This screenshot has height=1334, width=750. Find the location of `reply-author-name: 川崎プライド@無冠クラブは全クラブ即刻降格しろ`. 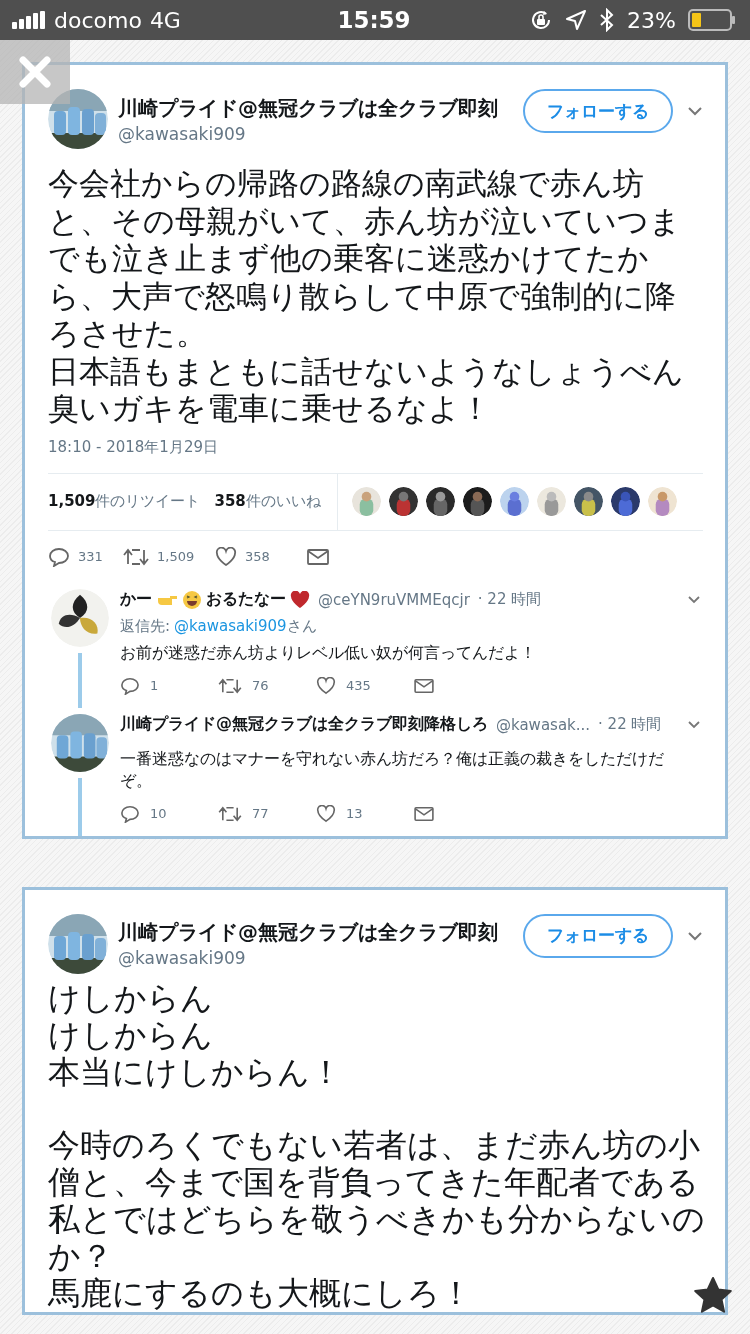

reply-author-name: 川崎プライド@無冠クラブは全クラブ即刻降格しろ is located at coordinates (304, 724).